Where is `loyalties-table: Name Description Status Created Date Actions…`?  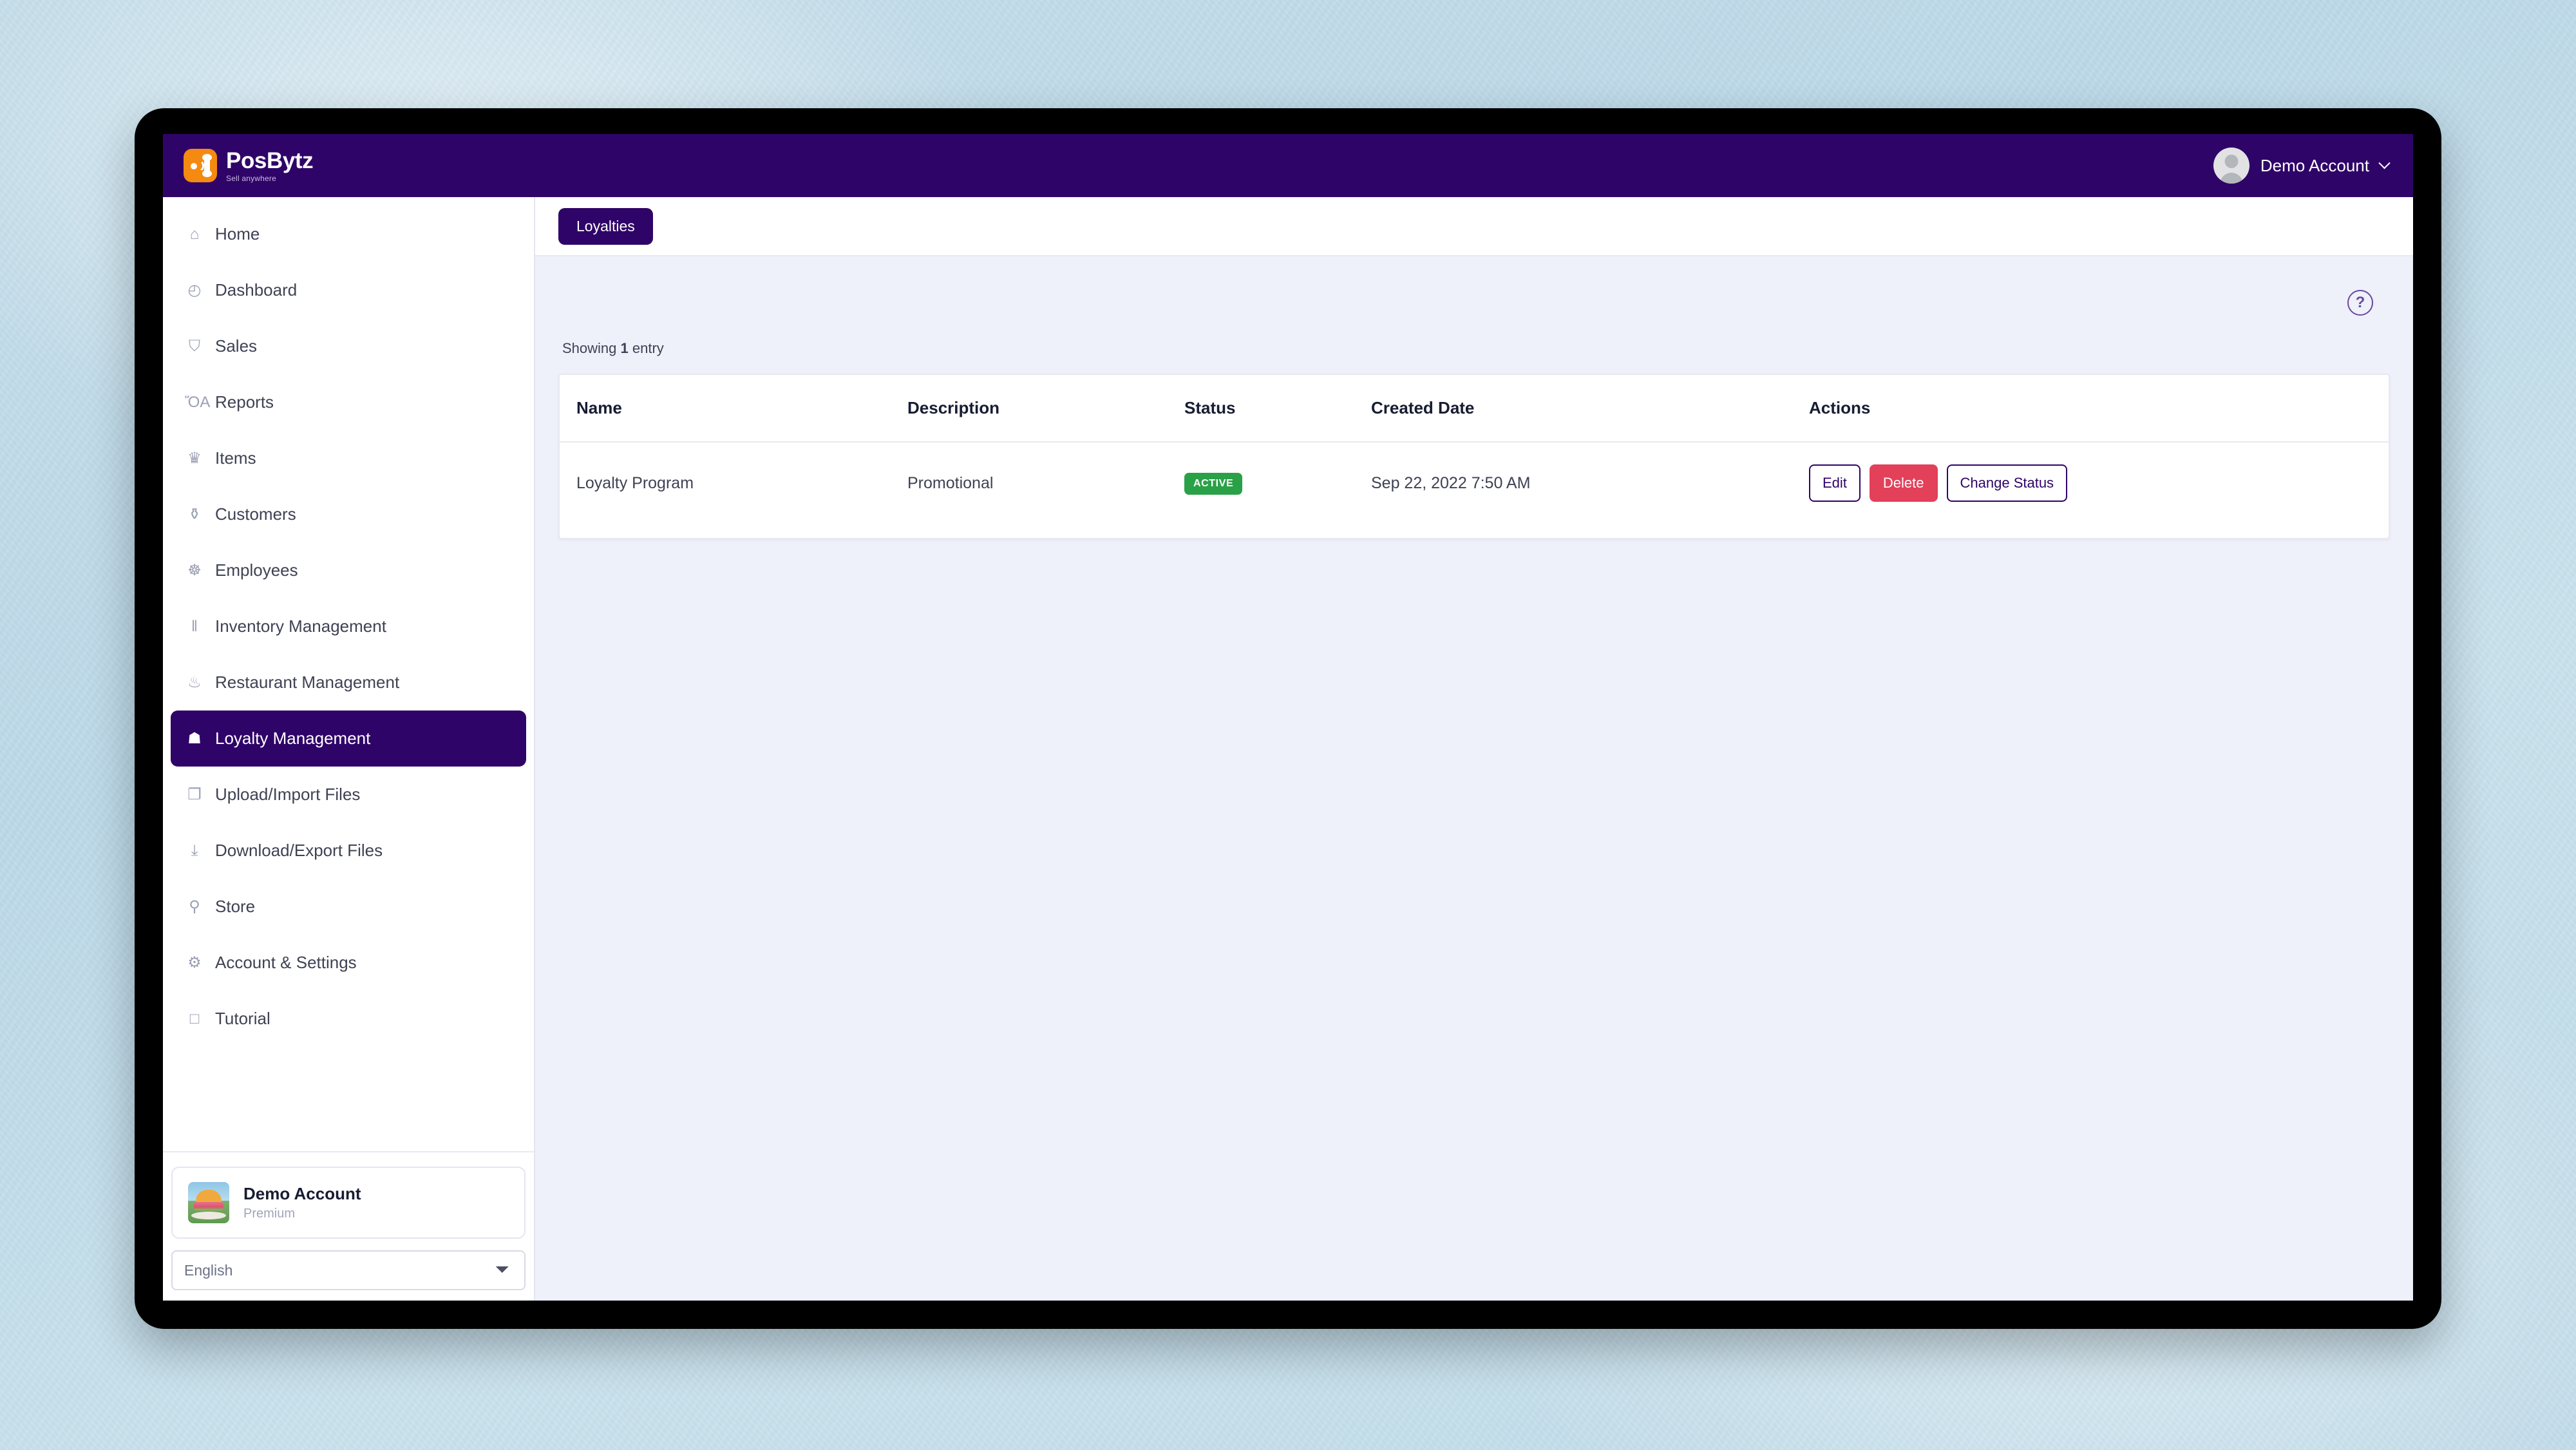
loyalties-table: Name Description Status Created Date Actions… is located at coordinates (1475, 456).